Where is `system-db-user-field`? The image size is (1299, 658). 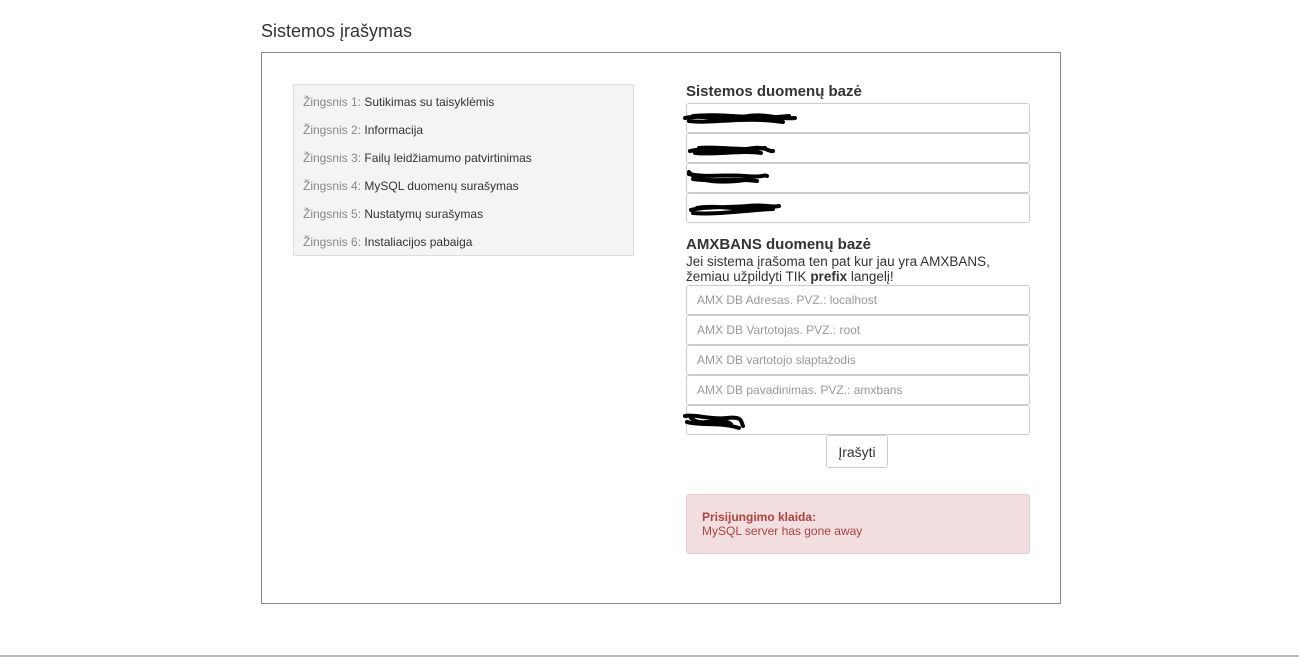
system-db-user-field is located at coordinates (858, 148).